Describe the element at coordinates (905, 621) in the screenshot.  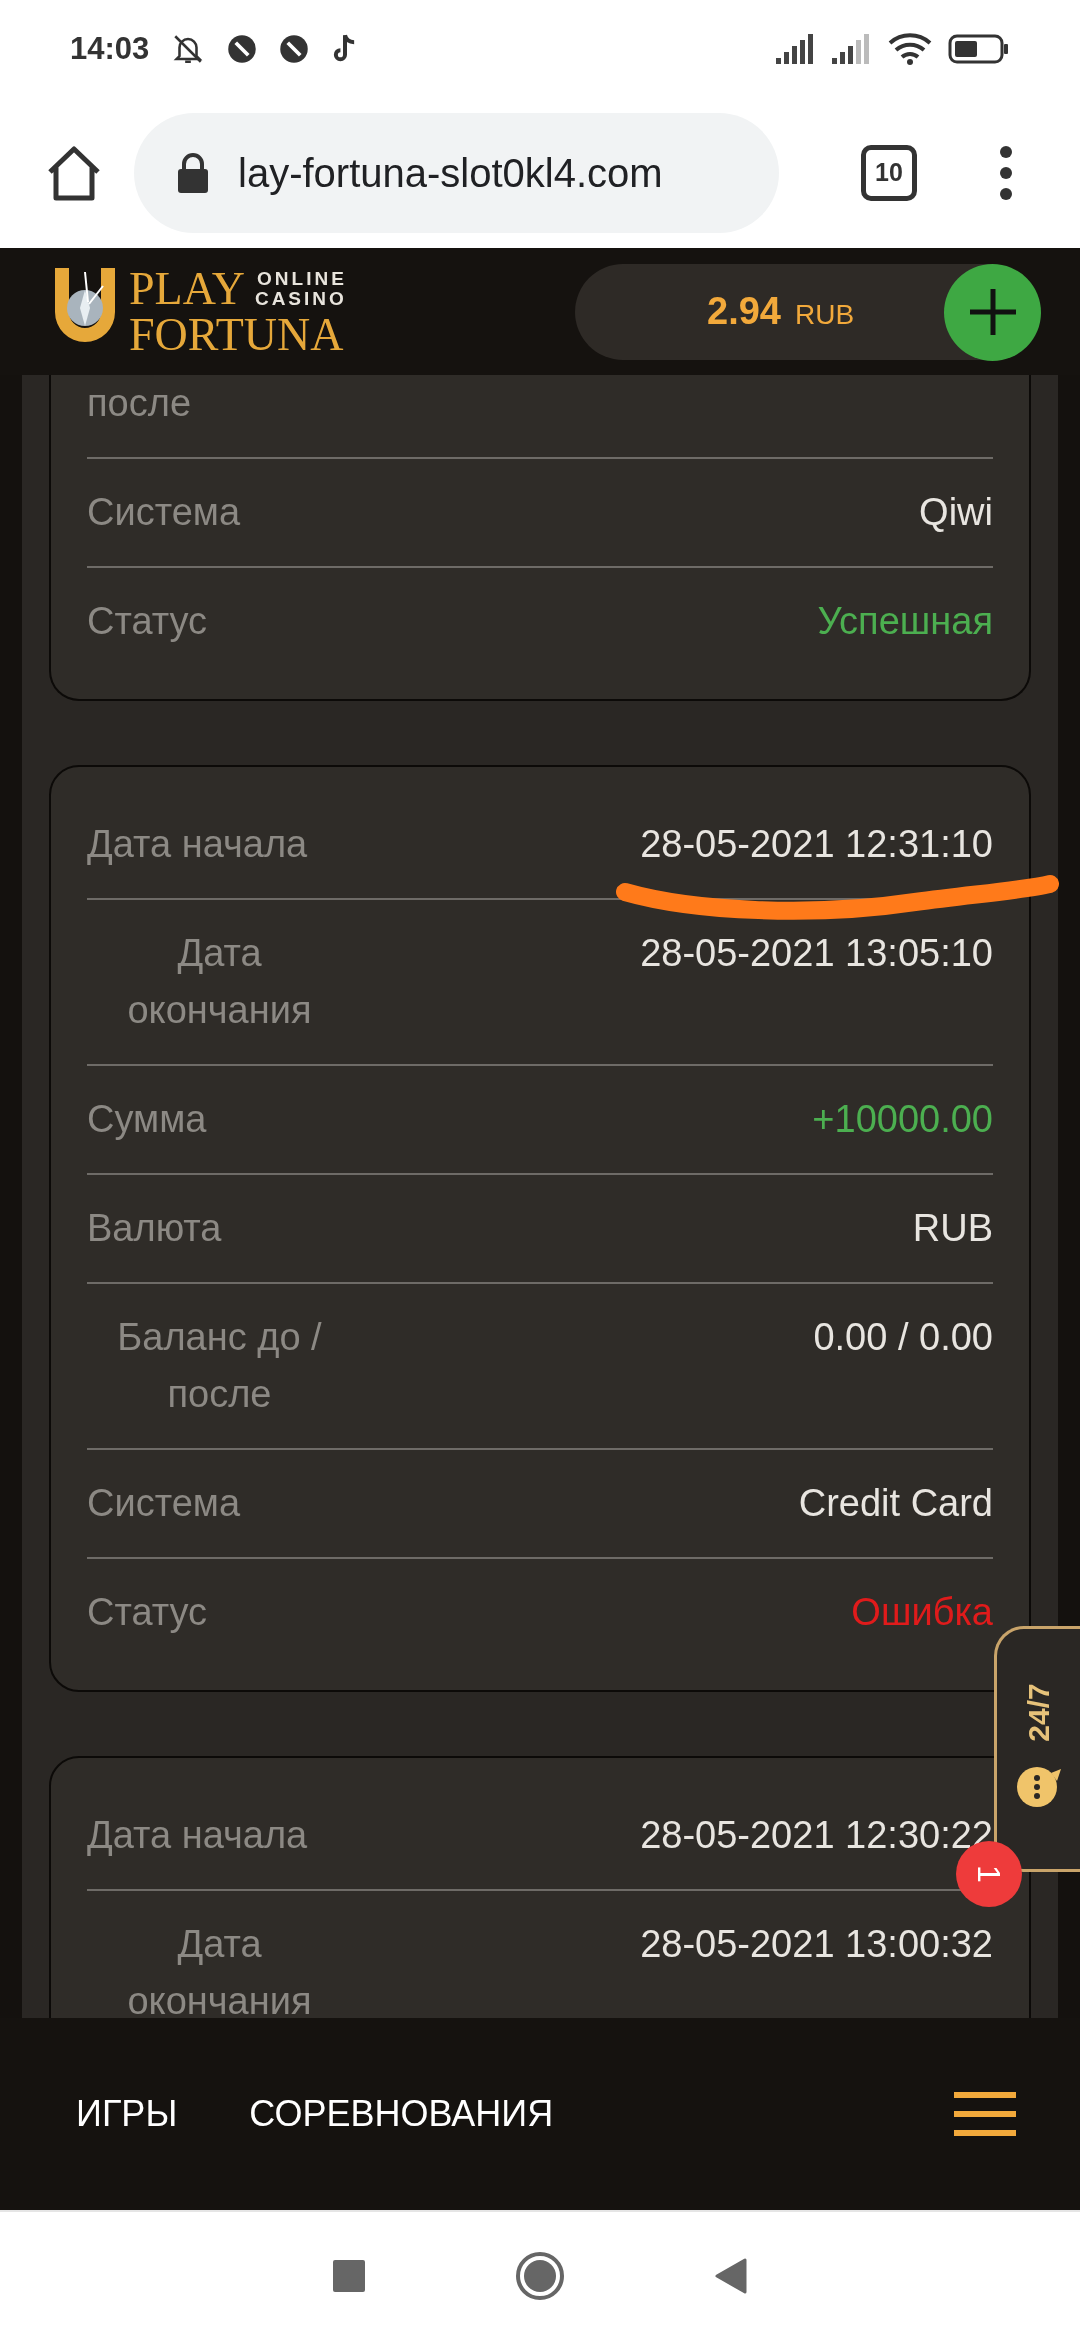
I see `field-value: Успешная` at that location.